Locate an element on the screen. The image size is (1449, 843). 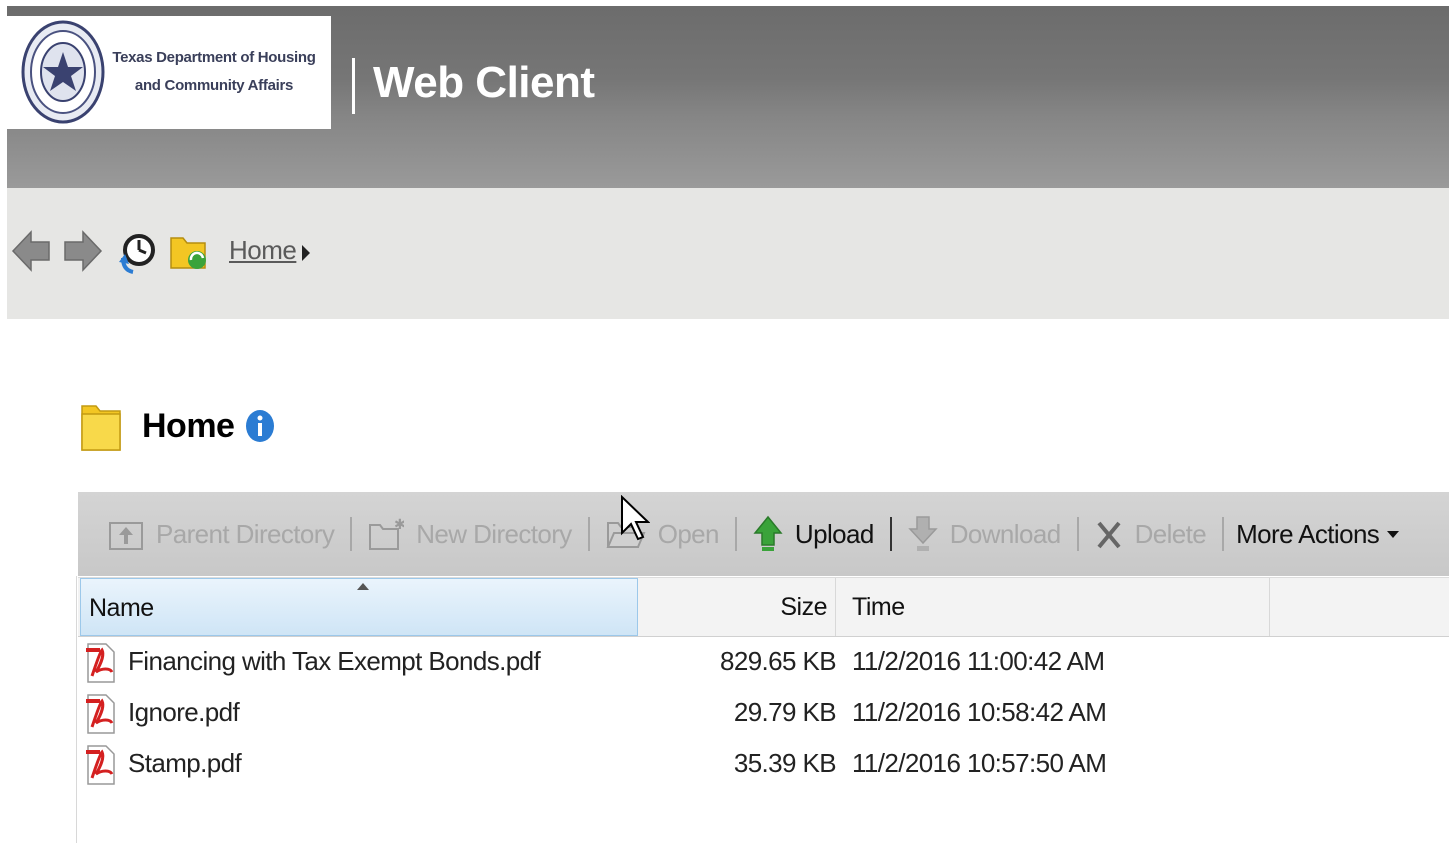
folder-heading: Home is located at coordinates (178, 426).